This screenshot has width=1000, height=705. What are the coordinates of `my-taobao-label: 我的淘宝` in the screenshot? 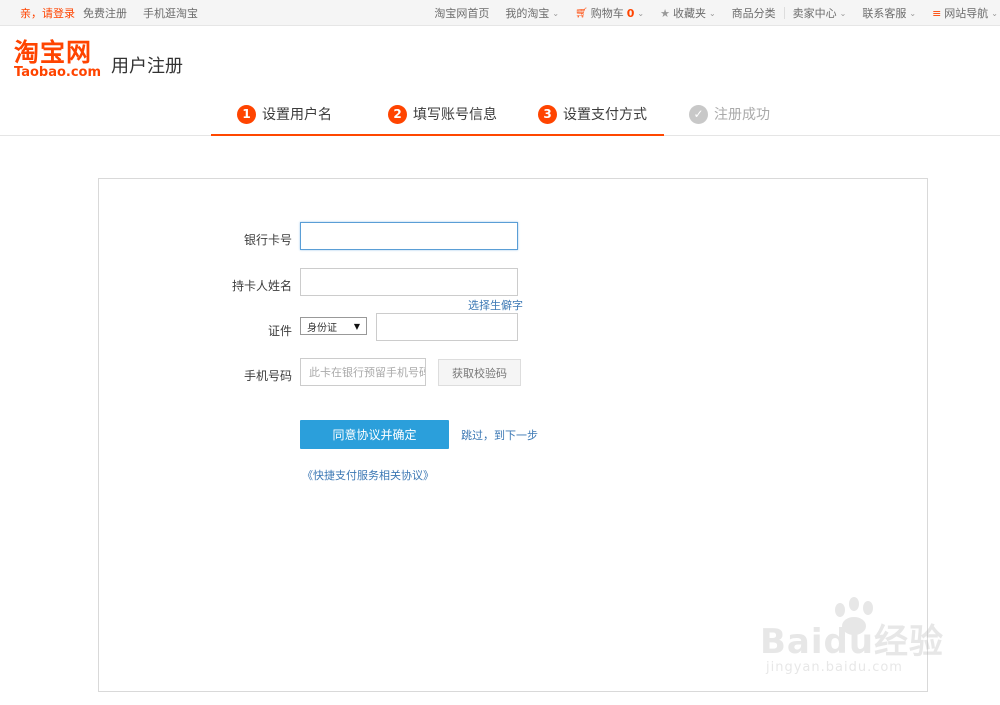 It's located at (527, 13).